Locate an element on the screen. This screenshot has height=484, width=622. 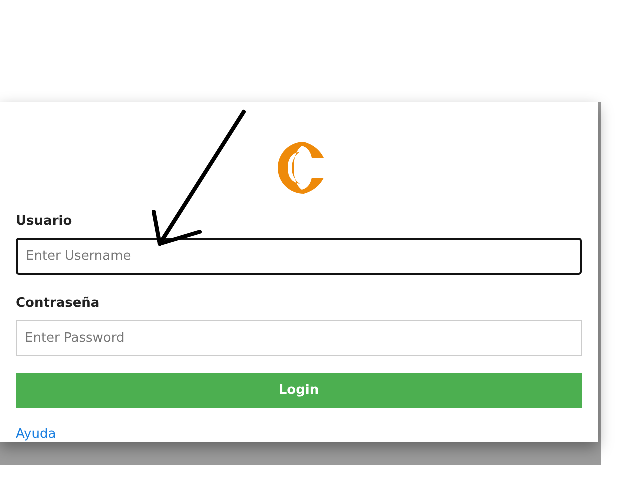
field-label: Contraseña is located at coordinates (58, 303).